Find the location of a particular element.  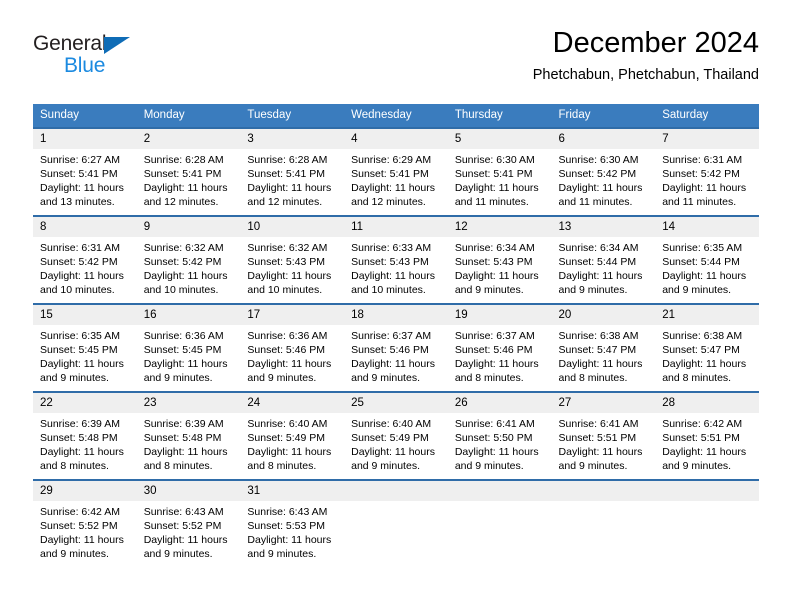

sunrise-text: Sunrise: 6:30 AM is located at coordinates (494, 160).